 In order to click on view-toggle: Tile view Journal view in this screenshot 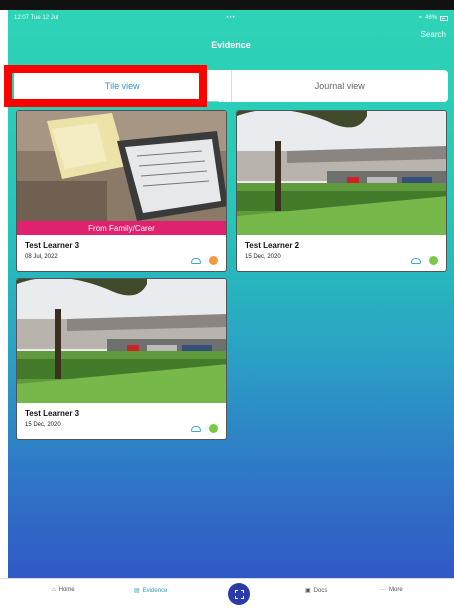, I will do `click(231, 86)`.